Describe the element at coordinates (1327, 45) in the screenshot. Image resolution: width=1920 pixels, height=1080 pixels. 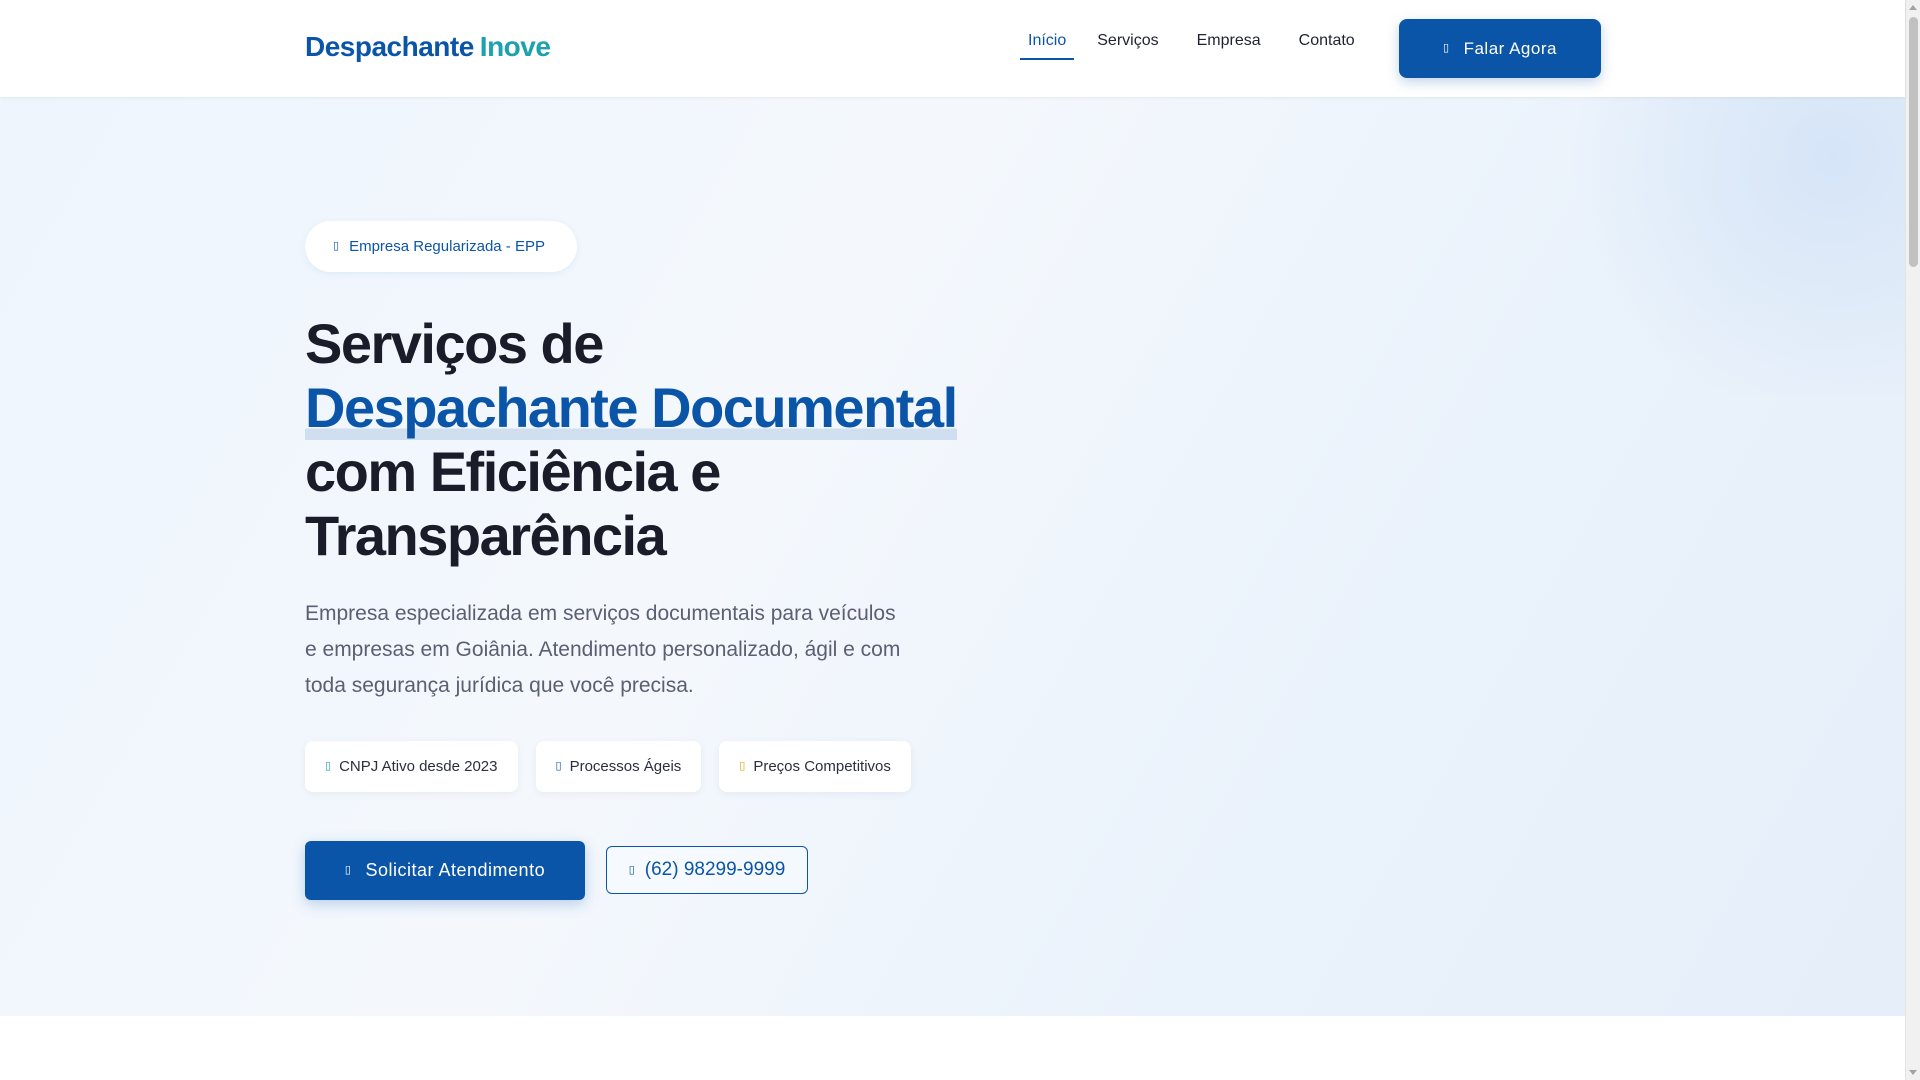
I see `nav-item-contato: Contato` at that location.